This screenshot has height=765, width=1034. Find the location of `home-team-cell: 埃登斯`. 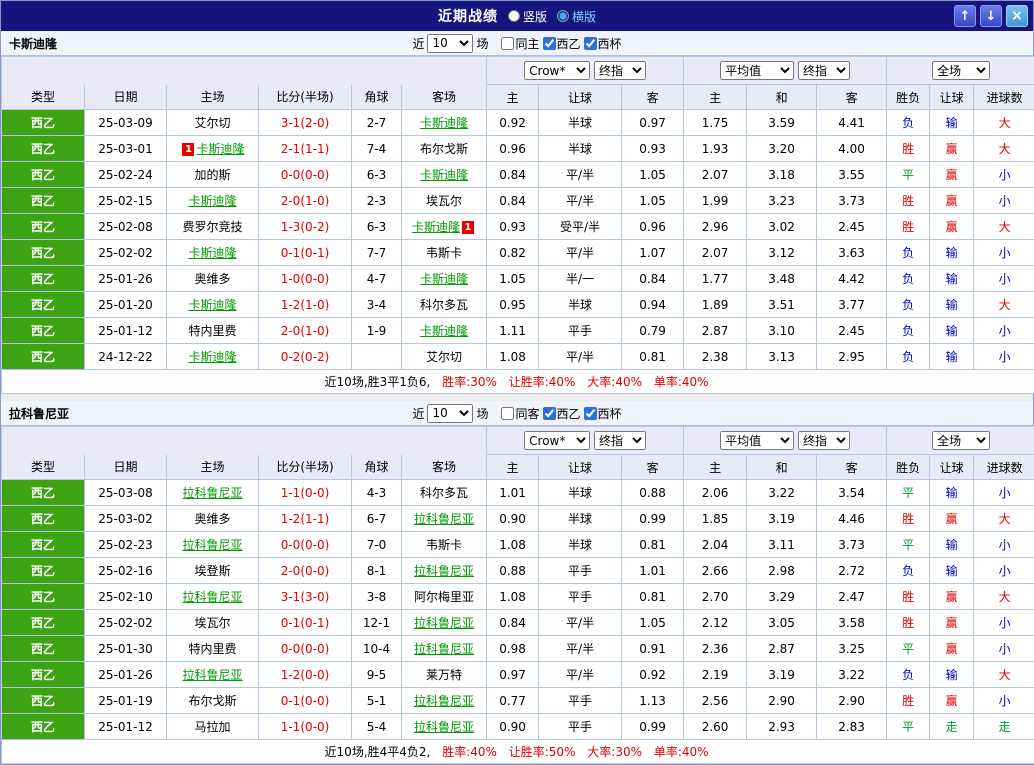

home-team-cell: 埃登斯 is located at coordinates (213, 571).